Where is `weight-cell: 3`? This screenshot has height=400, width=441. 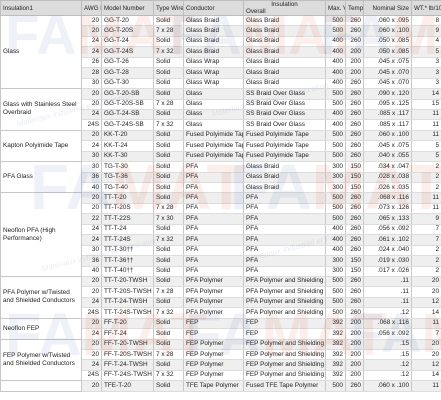
weight-cell: 3 is located at coordinates (426, 63).